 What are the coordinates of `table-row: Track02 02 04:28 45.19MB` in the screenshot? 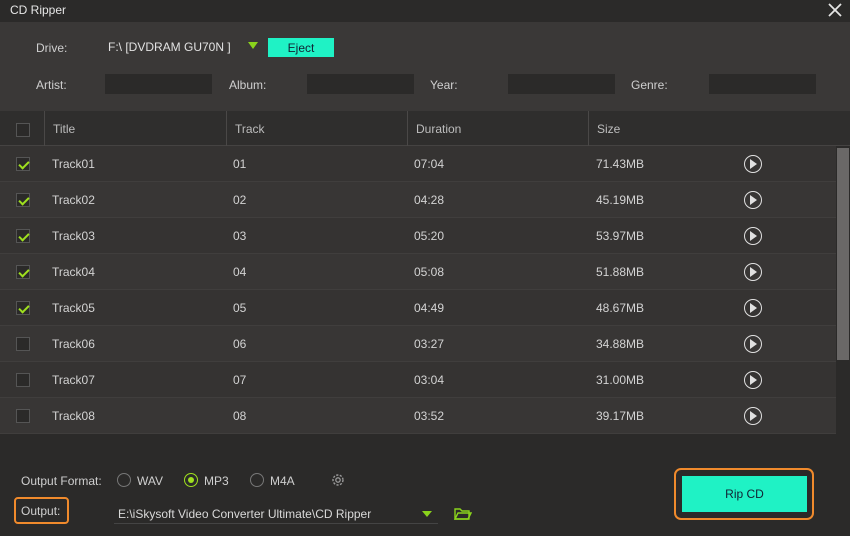 It's located at (418, 200).